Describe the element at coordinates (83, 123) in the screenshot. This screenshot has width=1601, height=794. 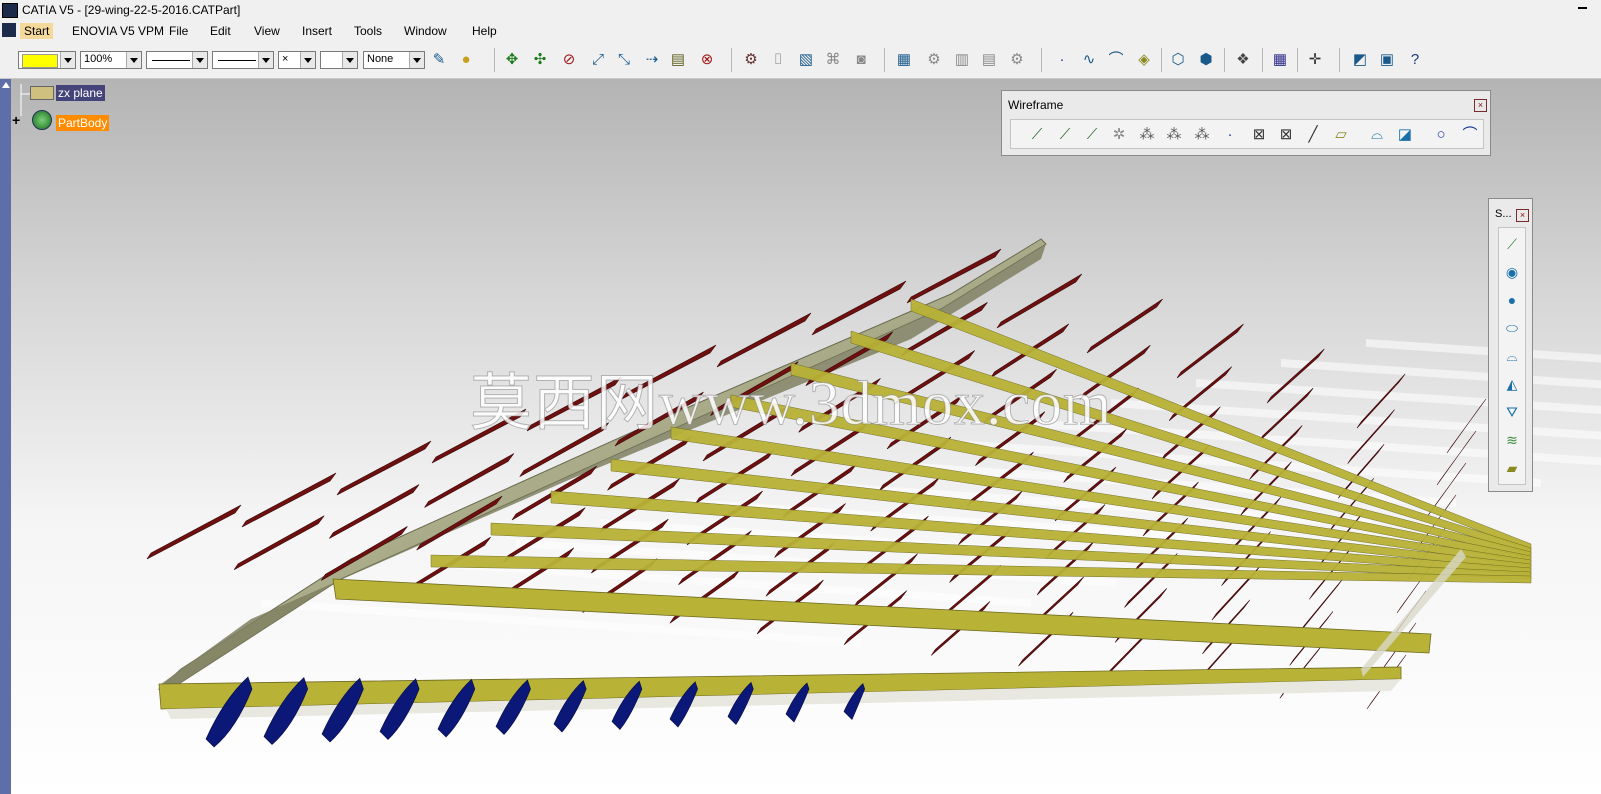
I see `tree-node-partbody: PartBody` at that location.